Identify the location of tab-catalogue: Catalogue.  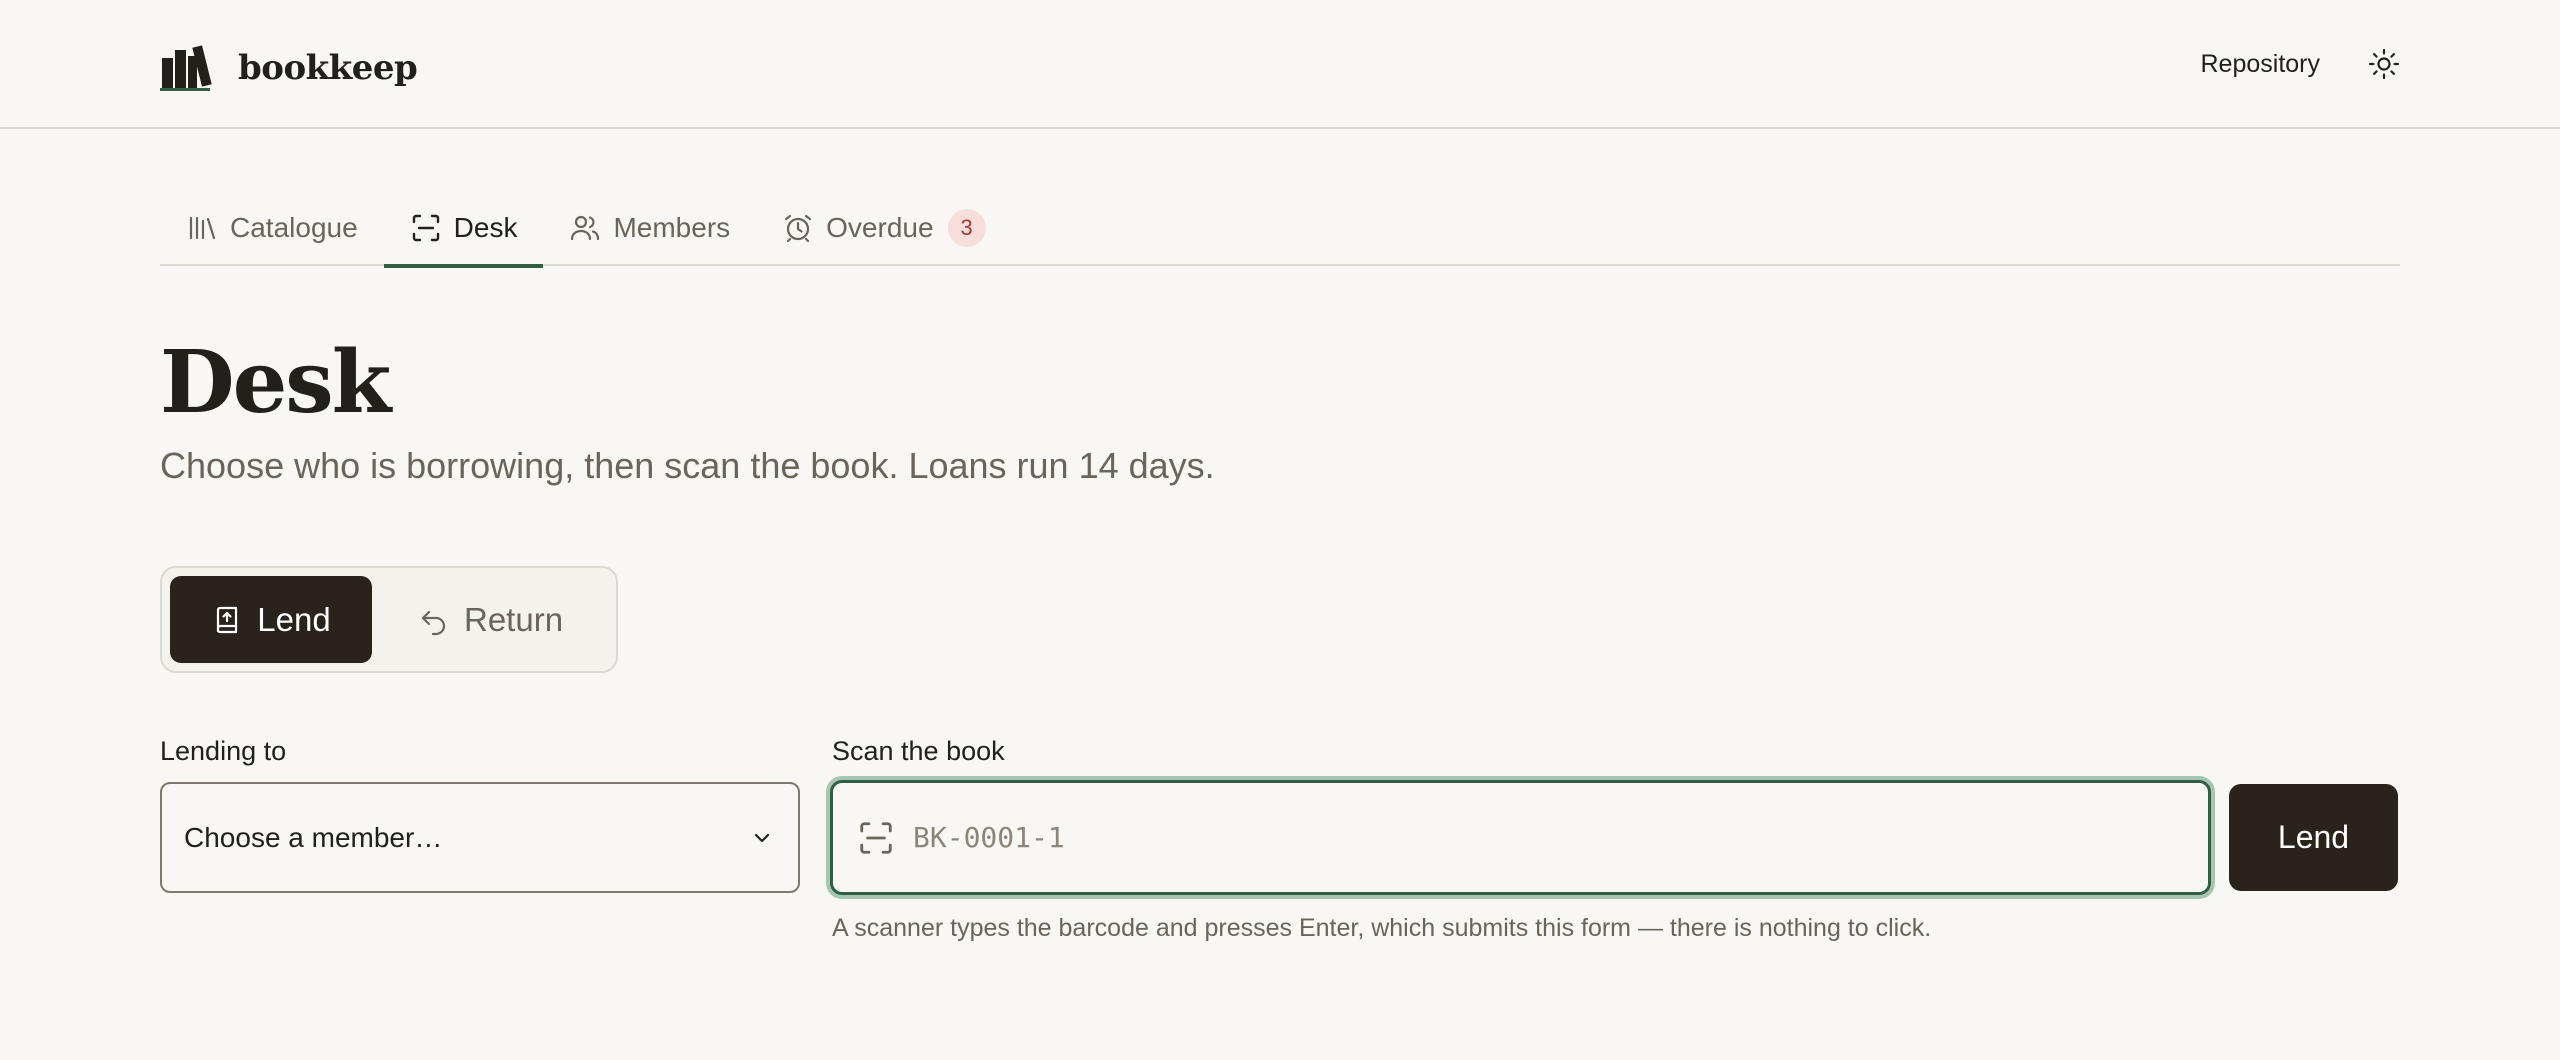
(272, 228).